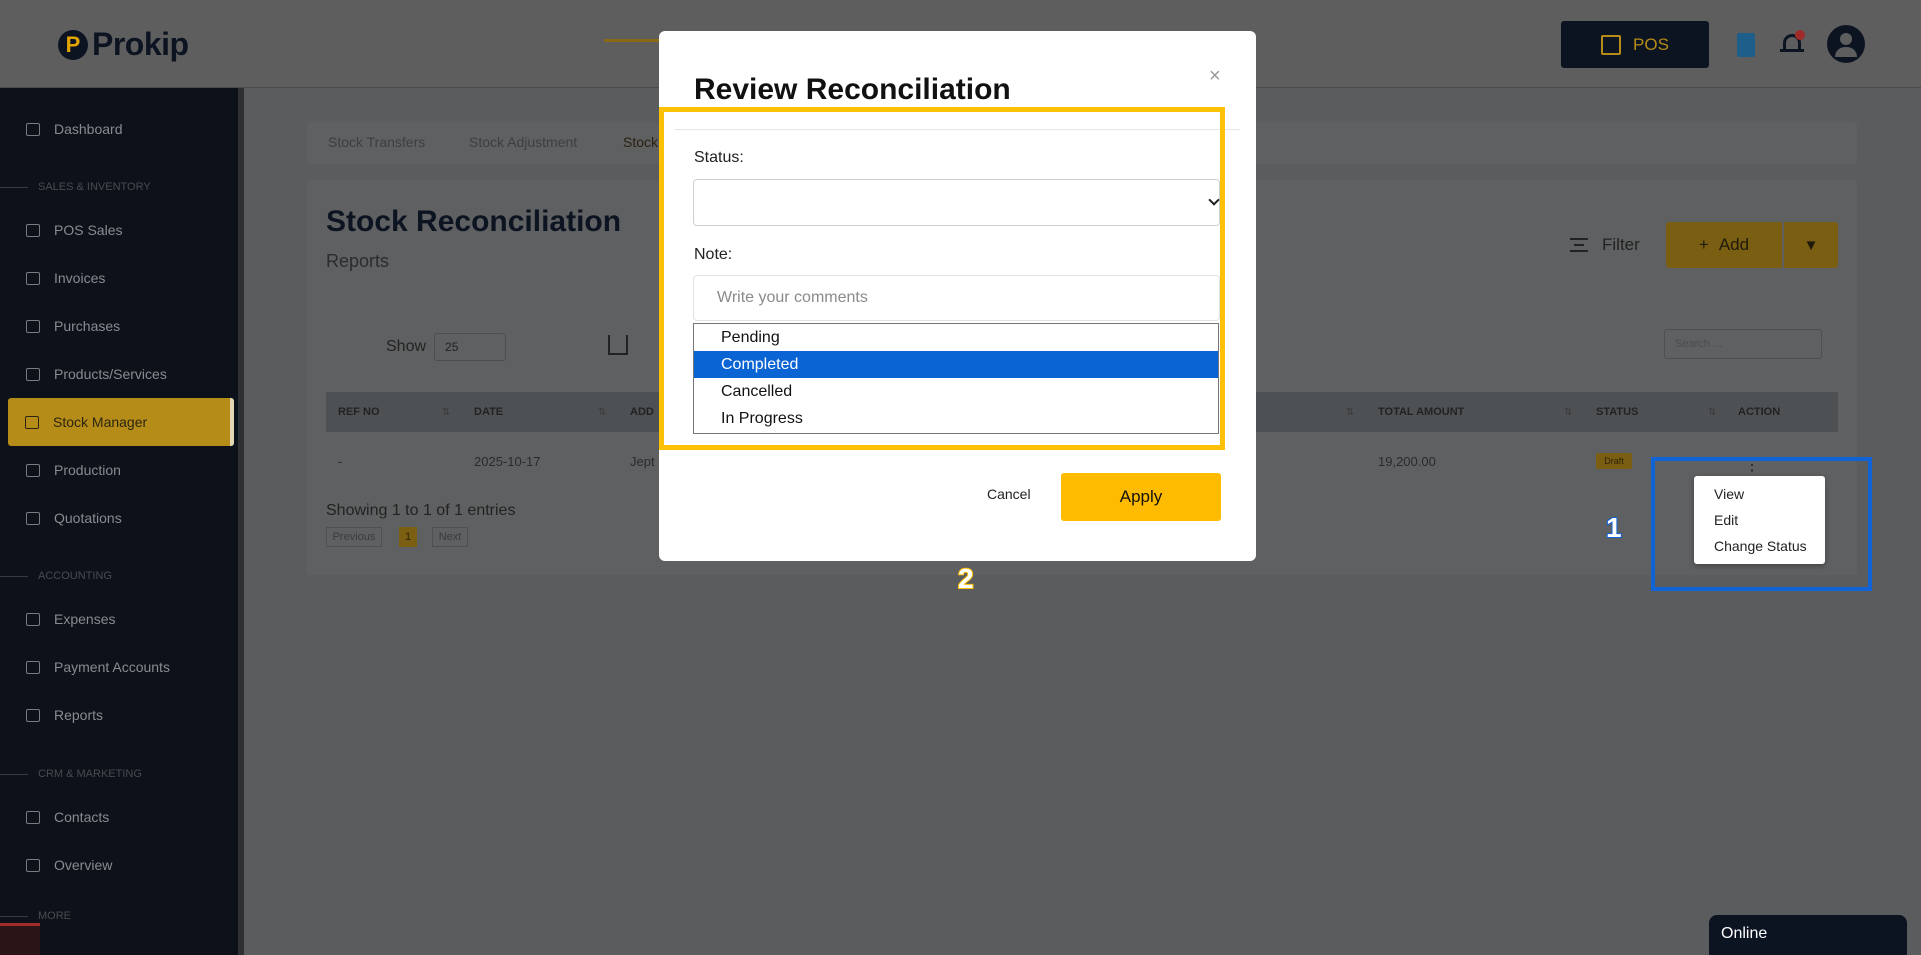 The image size is (1921, 955). I want to click on calculator-icon, so click(1746, 45).